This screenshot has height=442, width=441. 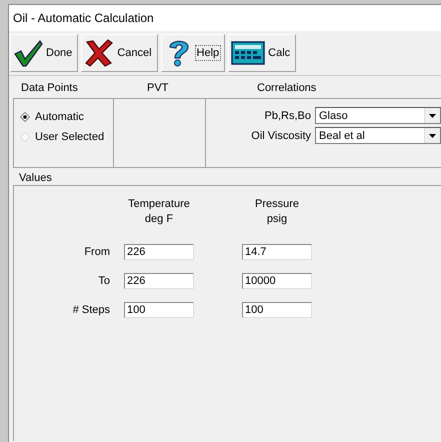 What do you see at coordinates (262, 53) in the screenshot?
I see `calc-button: Calc` at bounding box center [262, 53].